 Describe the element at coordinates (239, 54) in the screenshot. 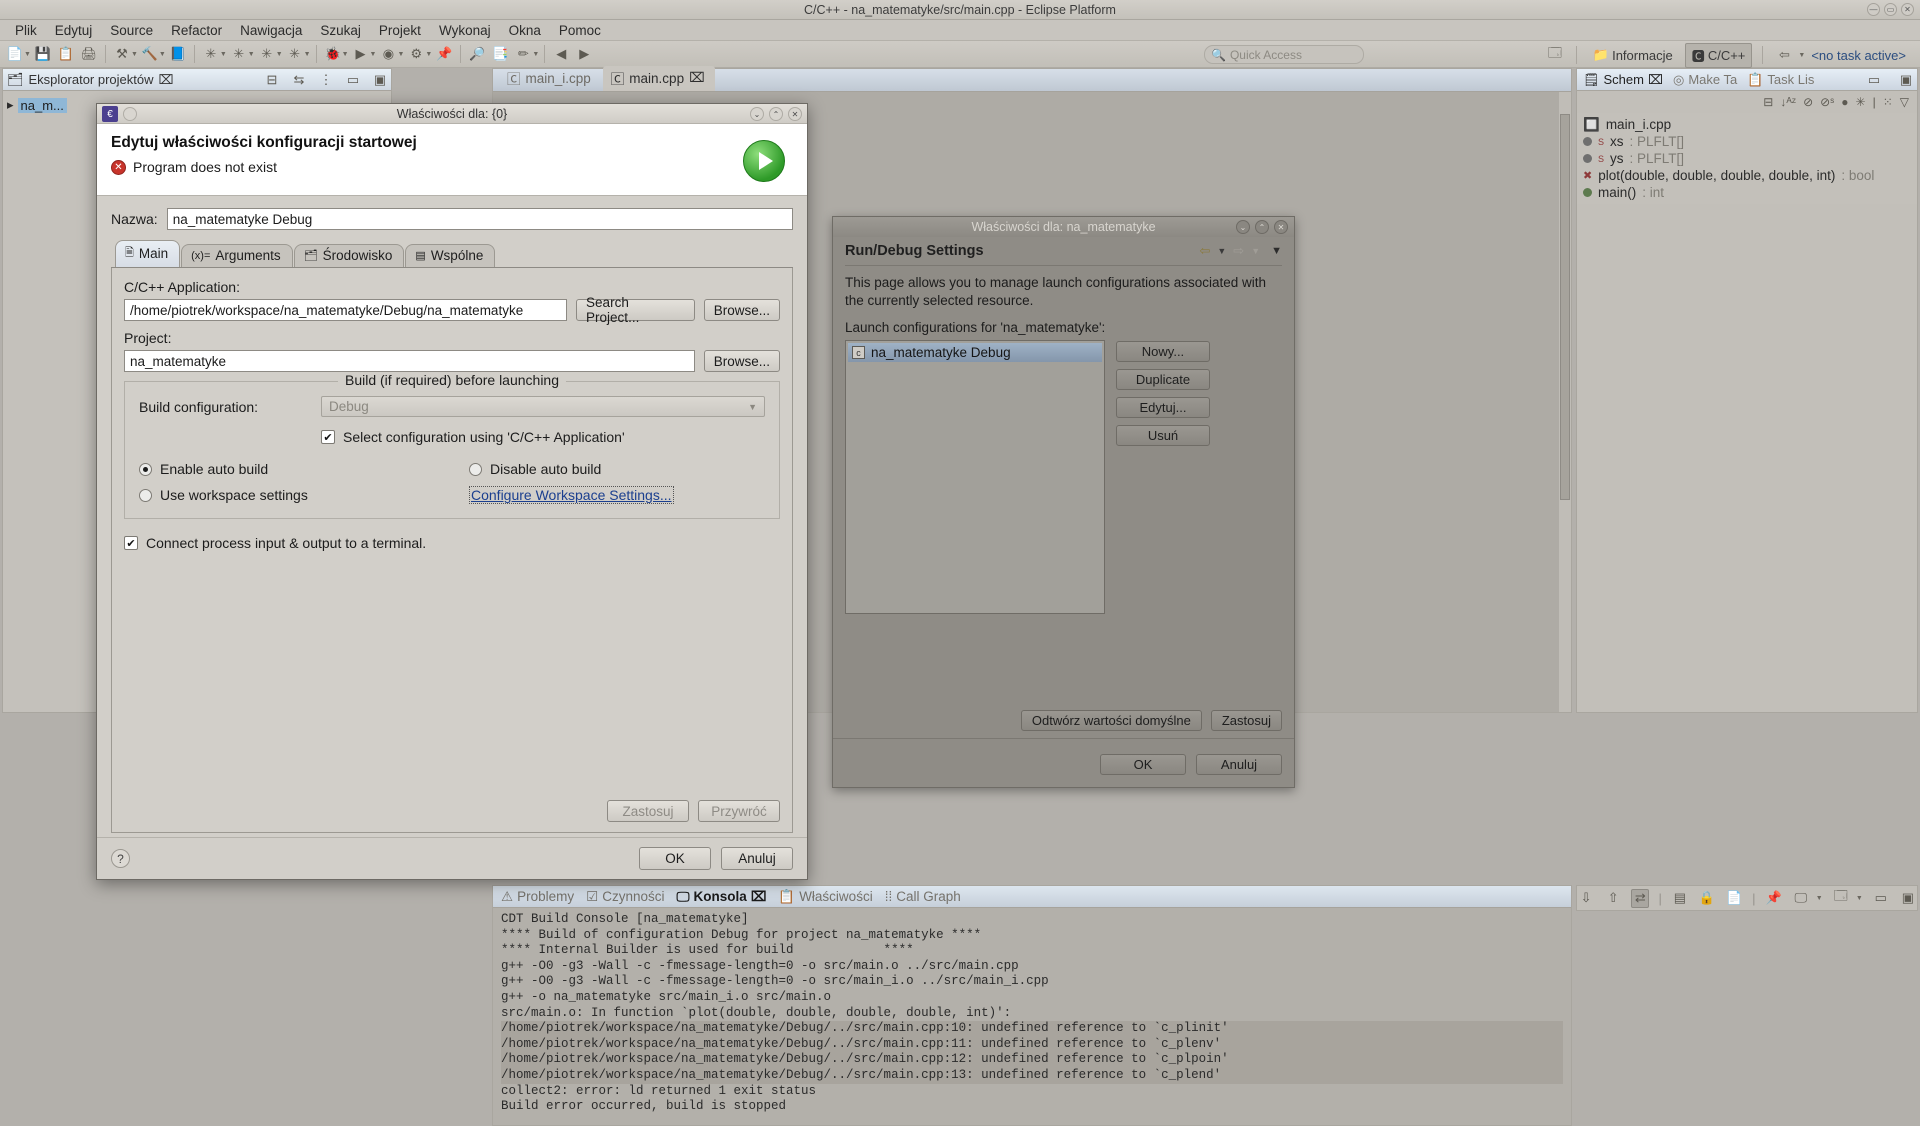

I see `new-header-icon: ✳` at that location.